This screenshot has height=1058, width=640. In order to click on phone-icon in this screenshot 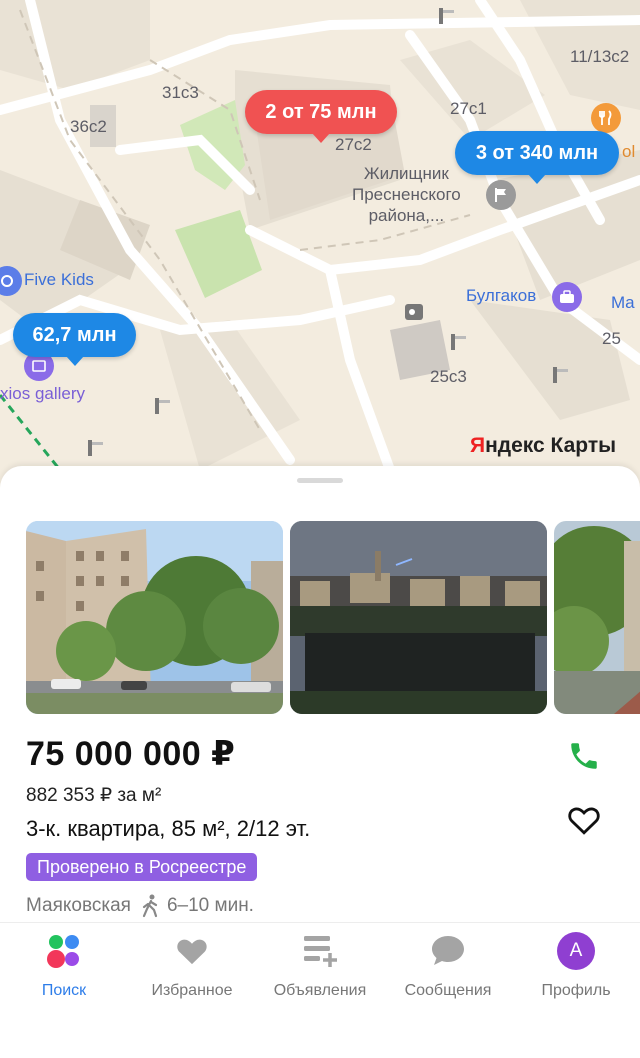, I will do `click(584, 756)`.